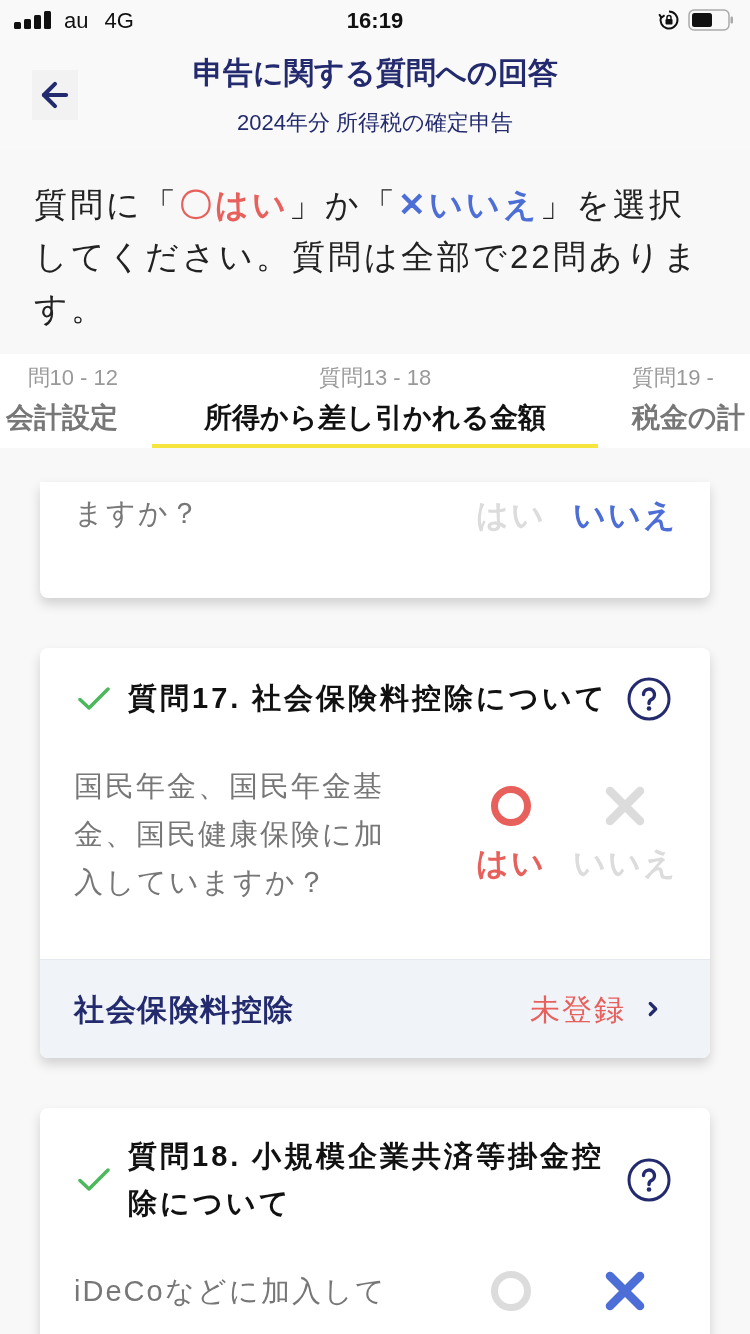 The width and height of the screenshot is (750, 1334). What do you see at coordinates (625, 515) in the screenshot?
I see `no-option: いいえ` at bounding box center [625, 515].